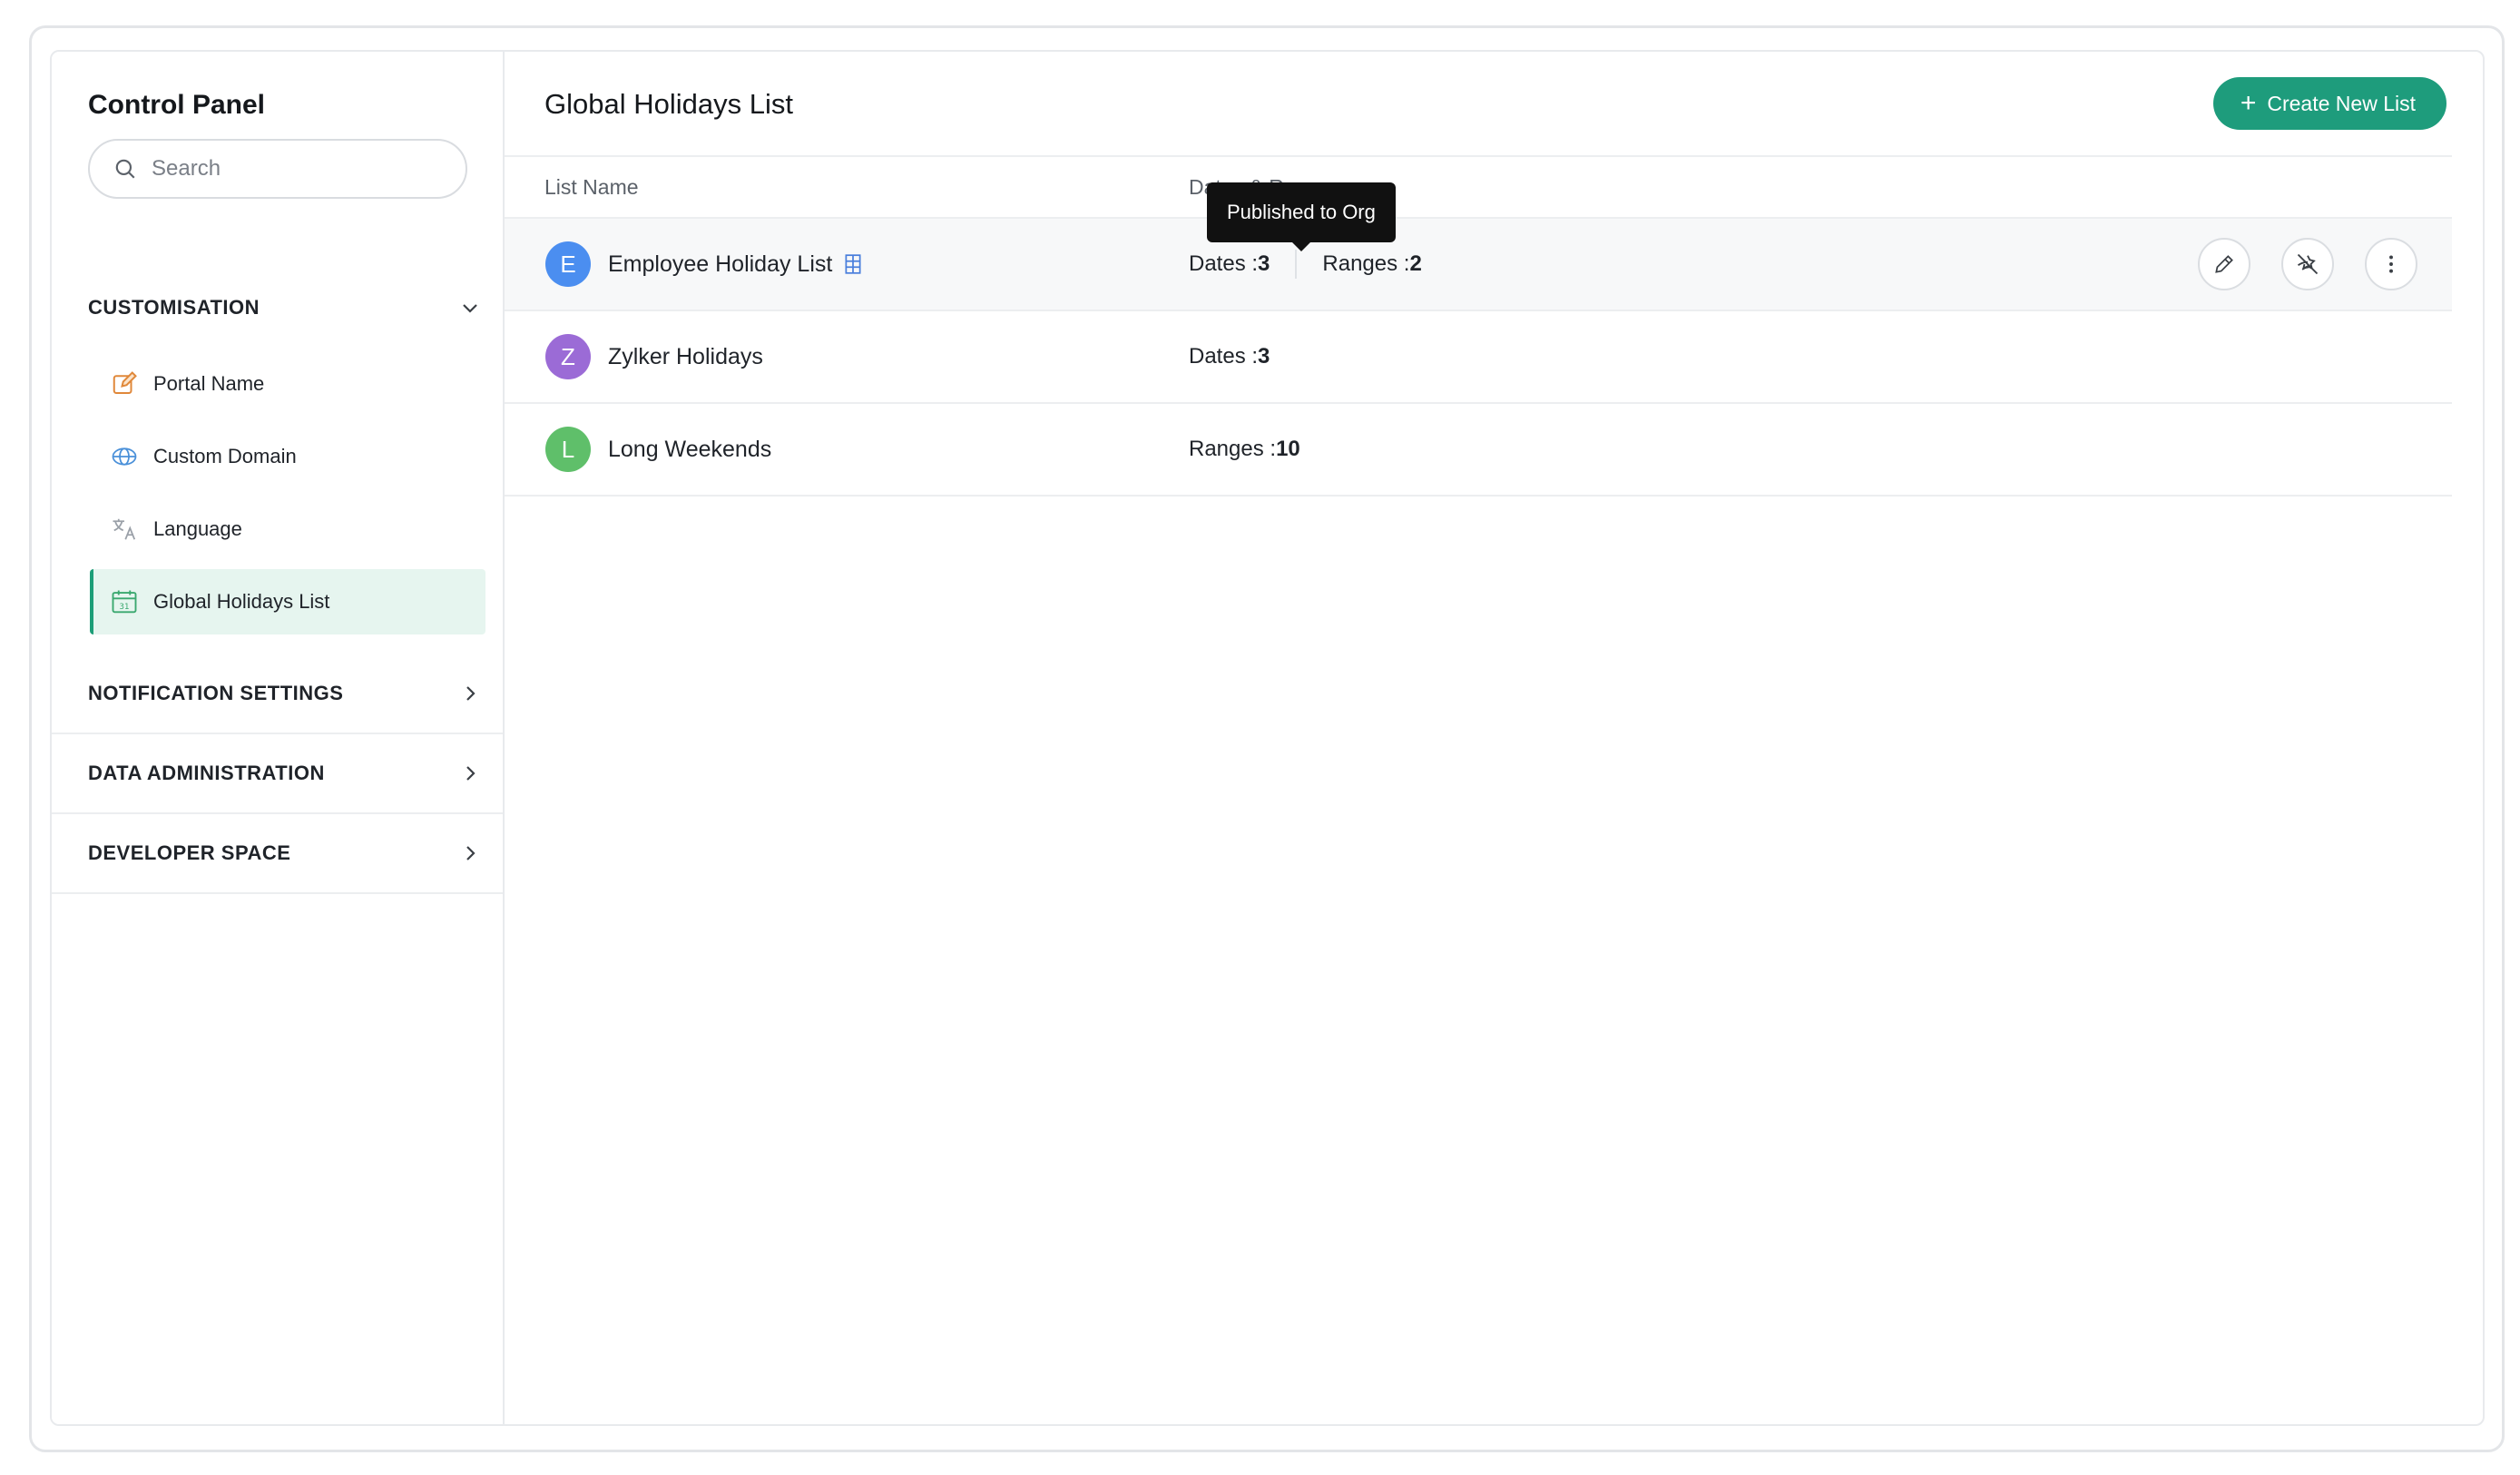  What do you see at coordinates (189, 852) in the screenshot?
I see `section-label: DEVELOPER SPACE` at bounding box center [189, 852].